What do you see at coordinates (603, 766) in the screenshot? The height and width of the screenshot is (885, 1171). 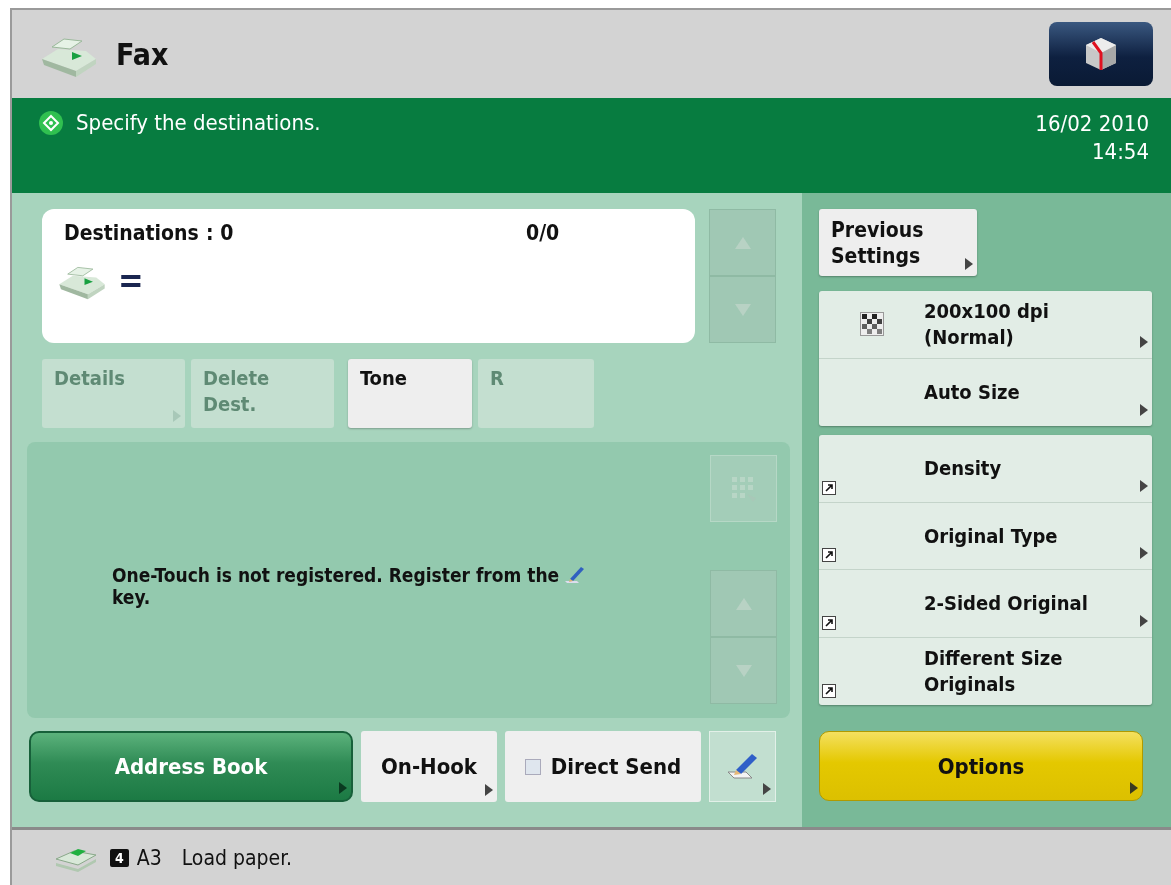 I see `direct-send-button: Direct Send` at bounding box center [603, 766].